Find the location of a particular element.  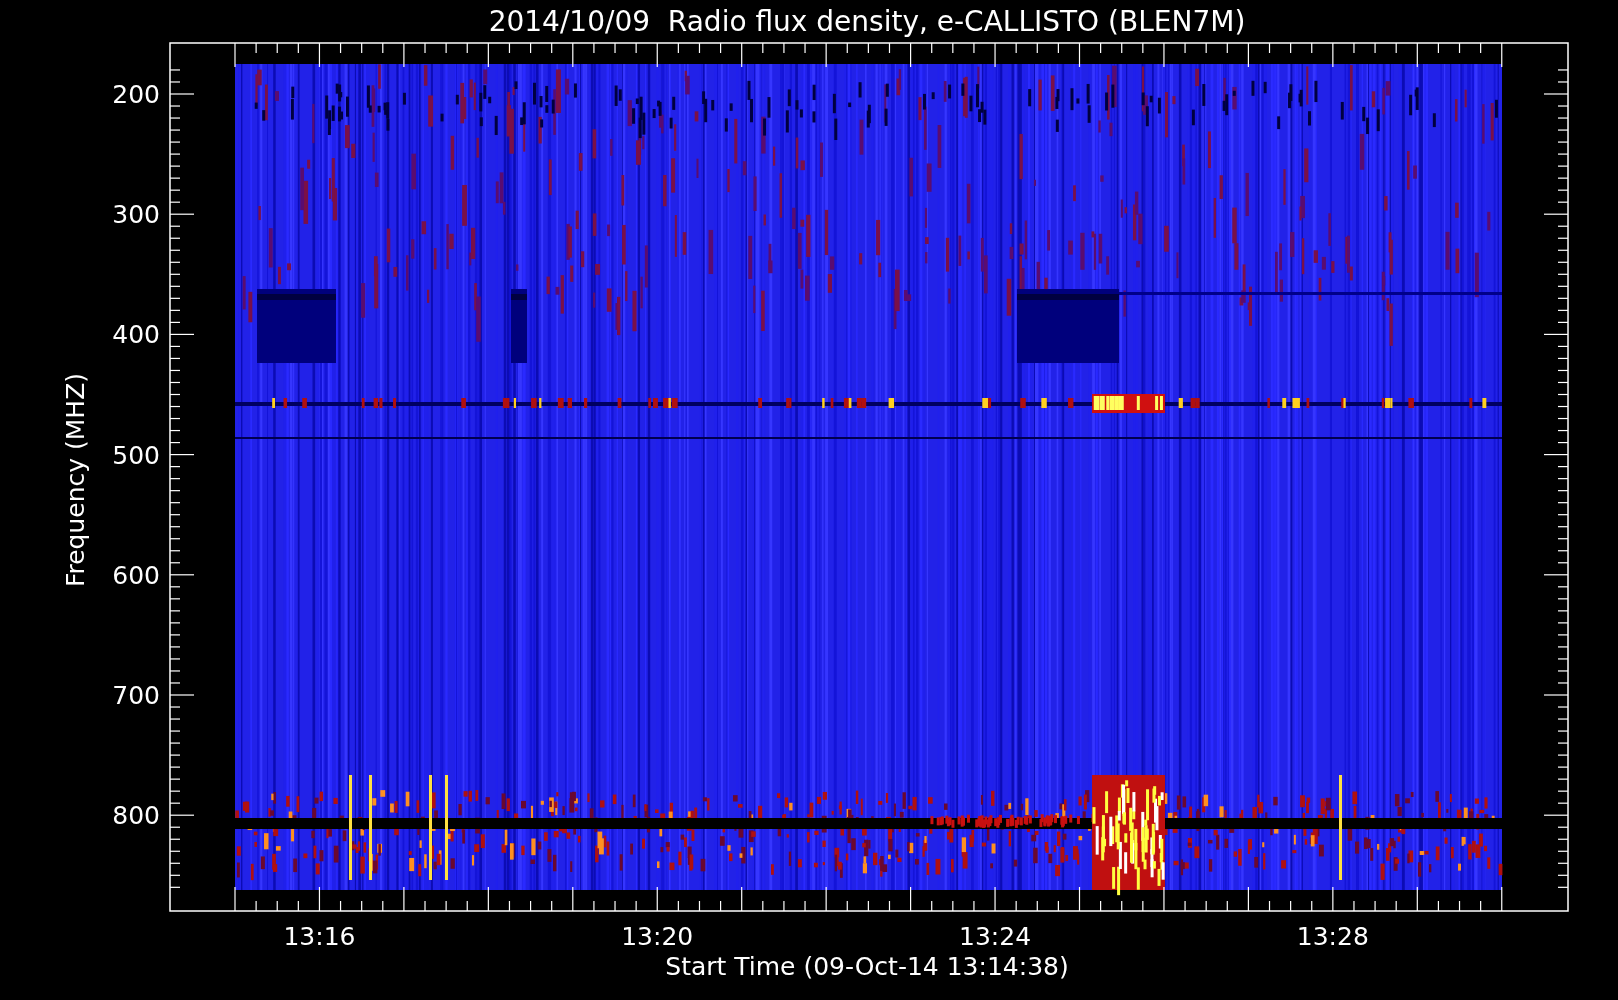

y-tick-label: 500 is located at coordinates (136, 455).